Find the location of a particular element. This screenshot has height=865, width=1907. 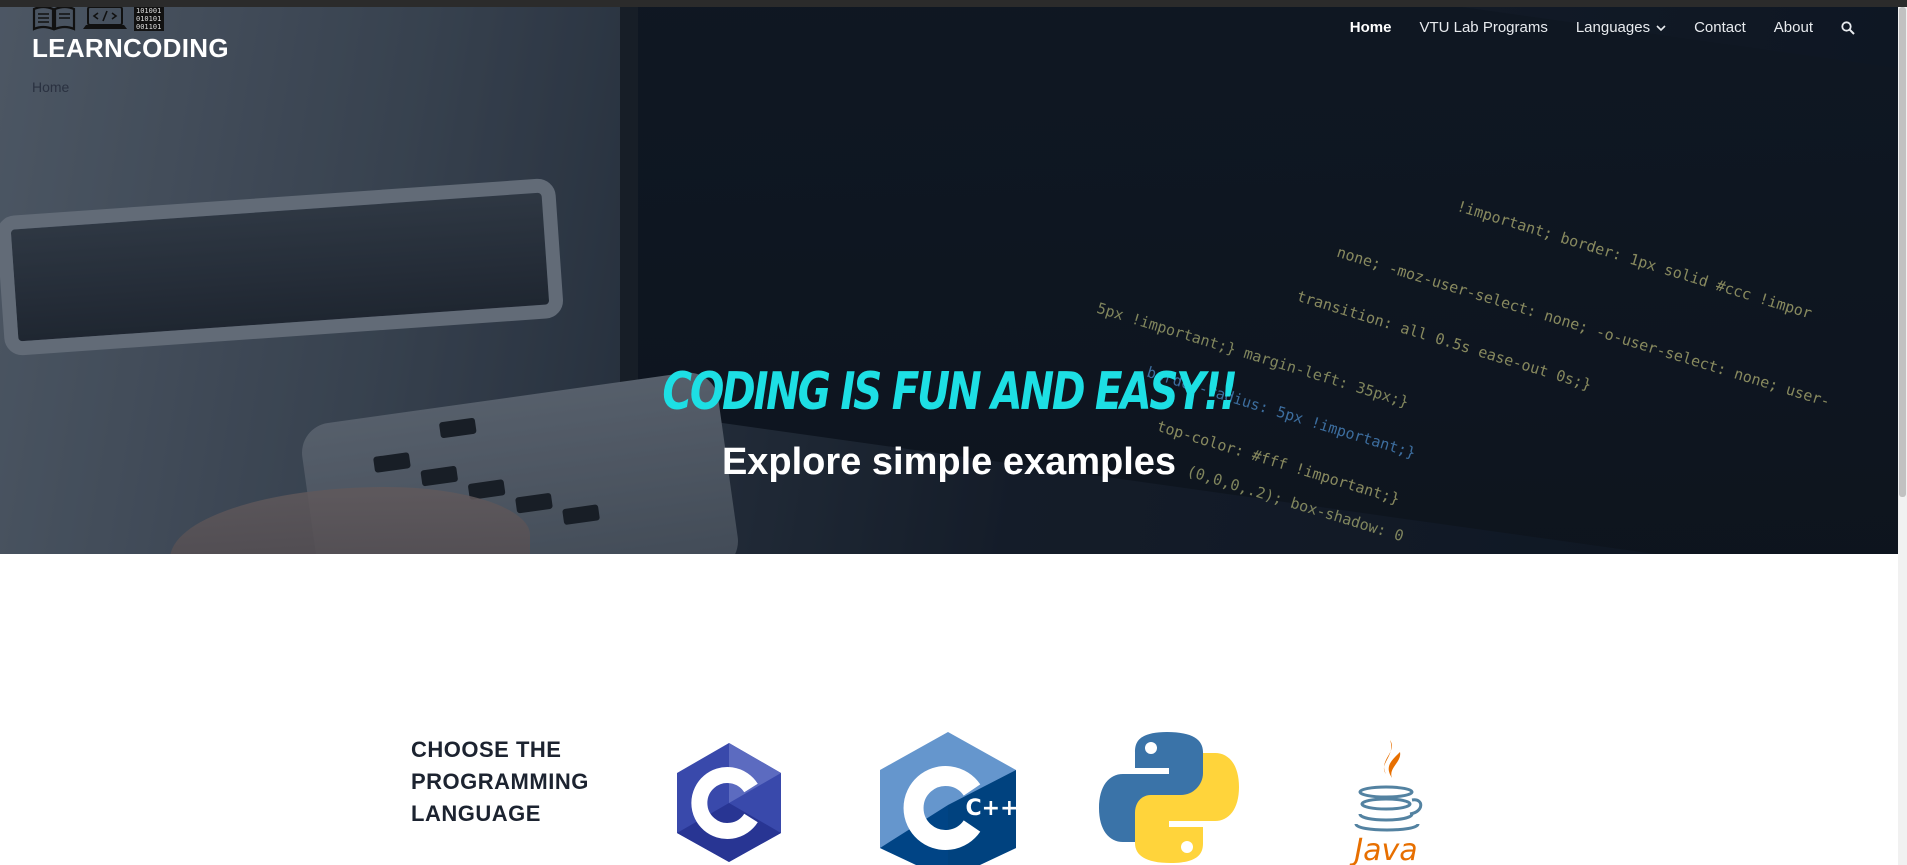

nav-vtu-lab-programs: VTU Lab Programs is located at coordinates (1483, 27).